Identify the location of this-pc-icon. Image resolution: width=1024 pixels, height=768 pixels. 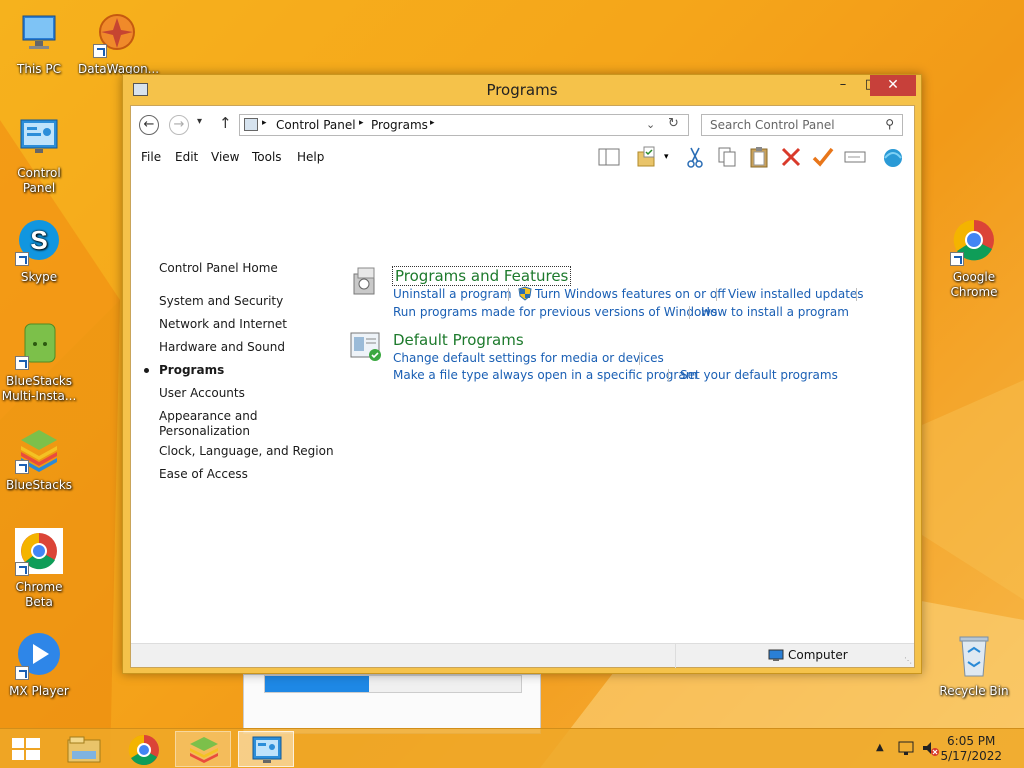
(39, 34).